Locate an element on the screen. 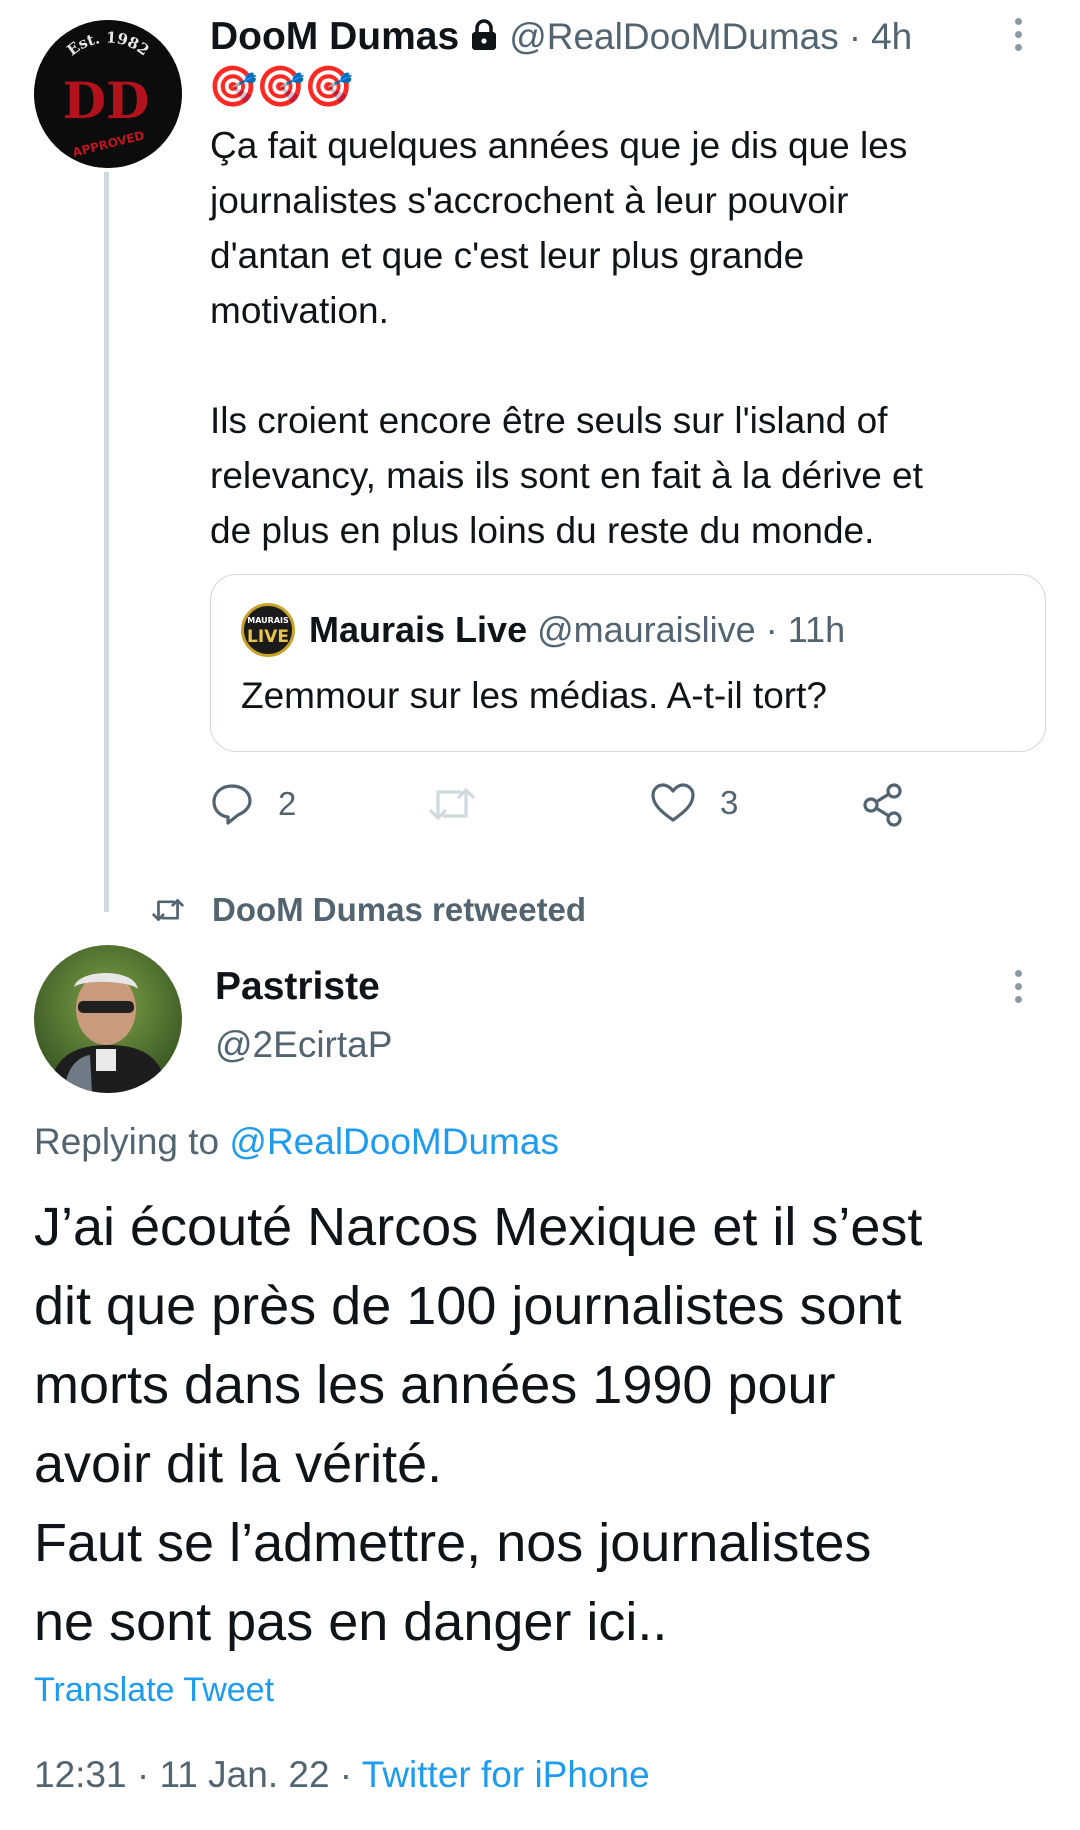 Image resolution: width=1080 pixels, height=1830 pixels. reply-button: 2 is located at coordinates (253, 804).